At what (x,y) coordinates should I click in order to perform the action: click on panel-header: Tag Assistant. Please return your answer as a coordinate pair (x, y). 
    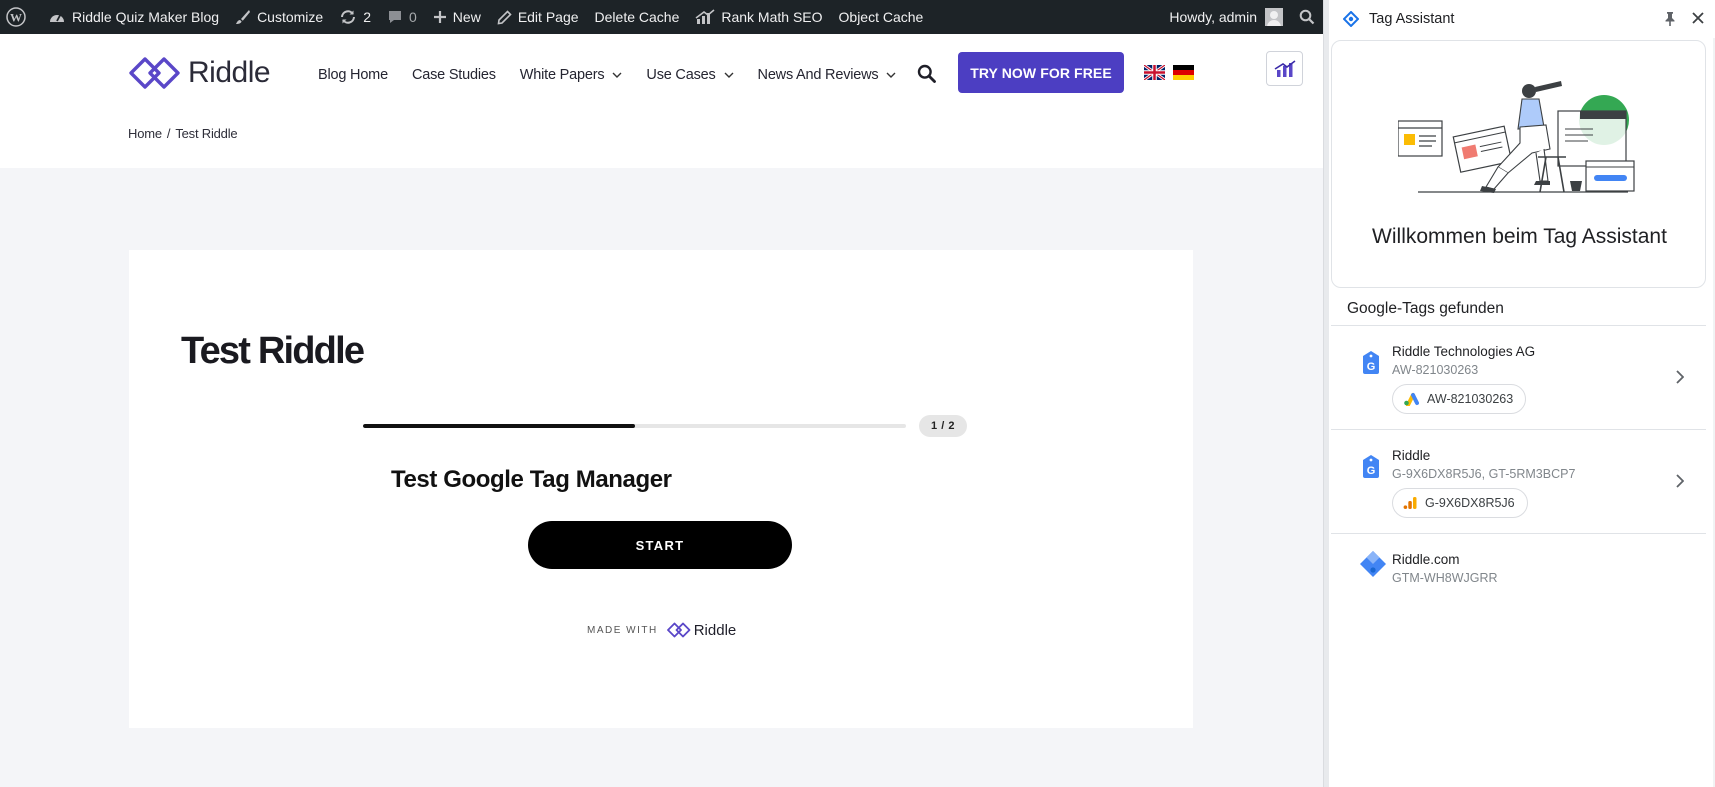
    Looking at the image, I should click on (1522, 19).